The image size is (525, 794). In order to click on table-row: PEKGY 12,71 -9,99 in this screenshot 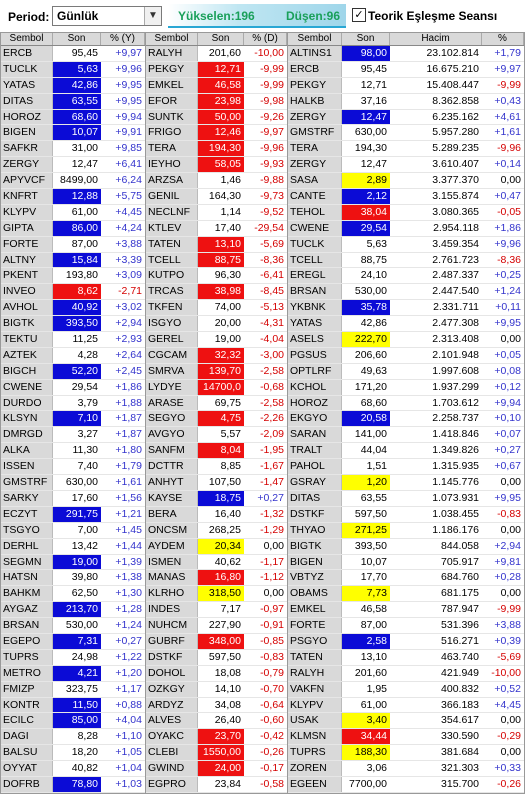, I will do `click(216, 69)`.